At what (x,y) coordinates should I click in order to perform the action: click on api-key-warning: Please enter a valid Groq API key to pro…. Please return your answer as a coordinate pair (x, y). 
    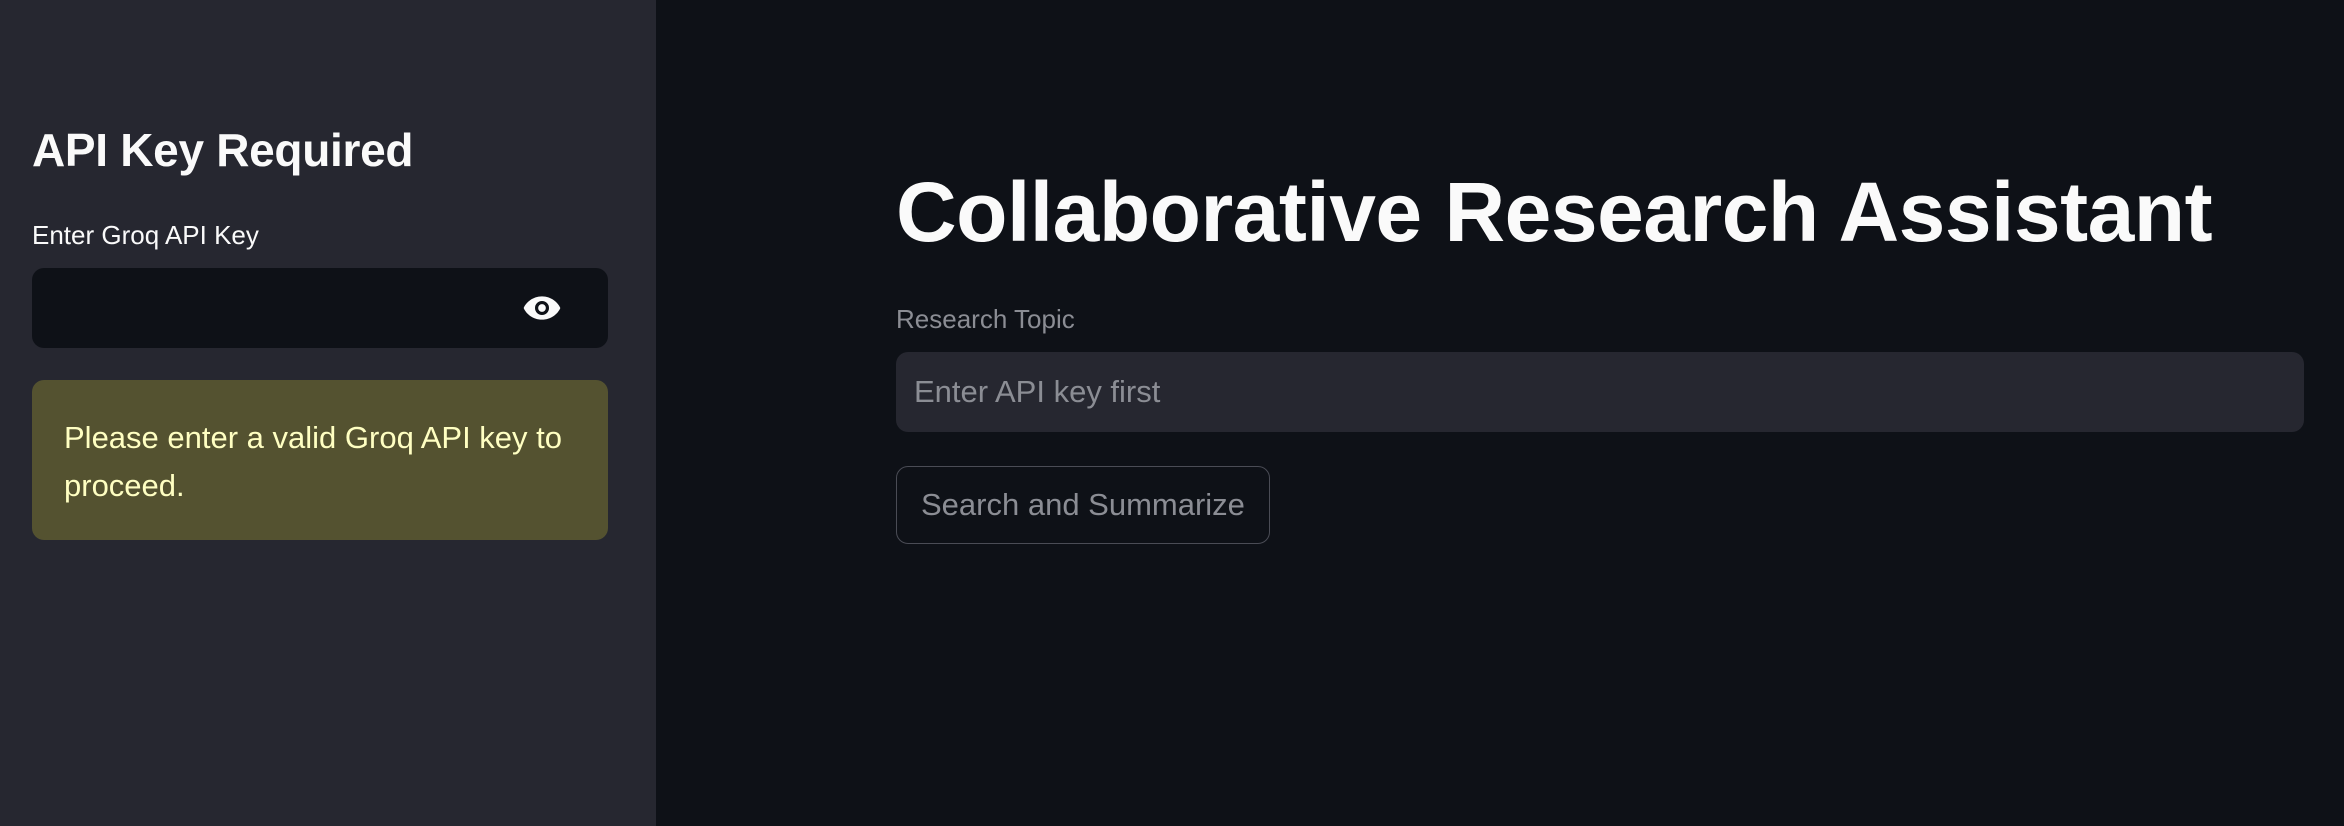
    Looking at the image, I should click on (320, 460).